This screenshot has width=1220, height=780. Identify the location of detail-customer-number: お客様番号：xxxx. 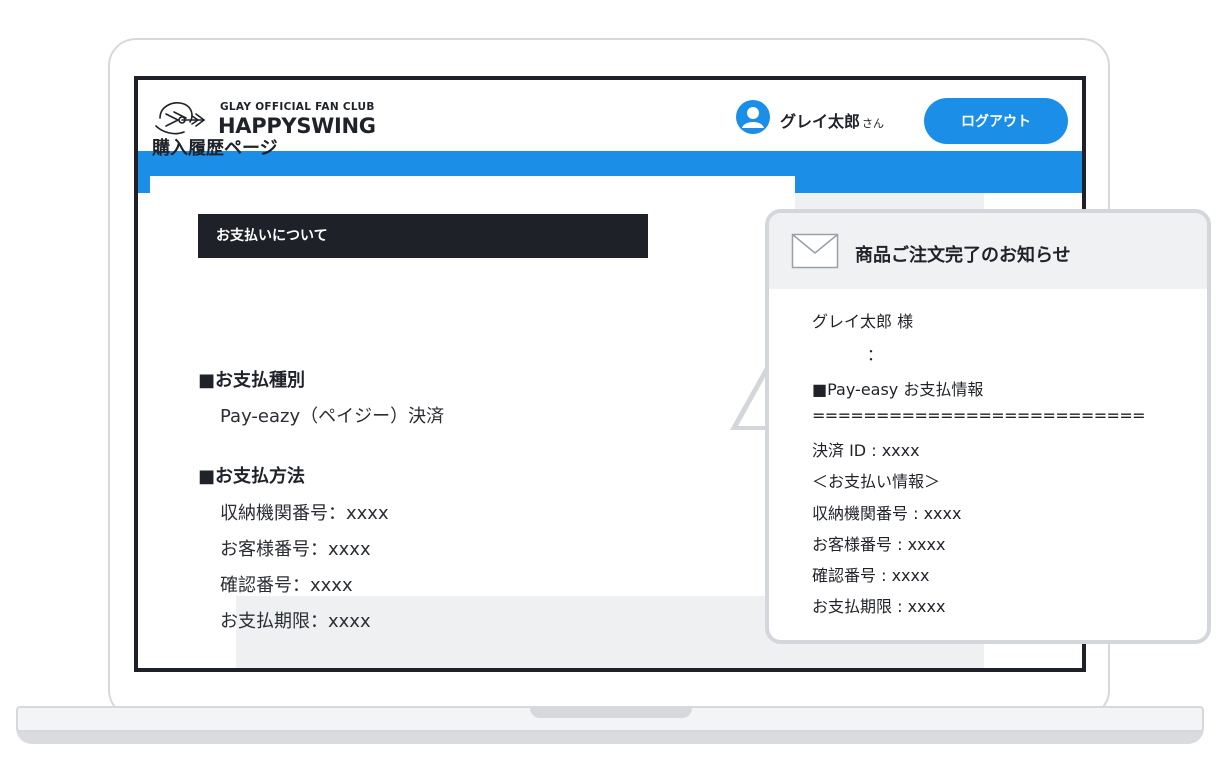
(295, 549).